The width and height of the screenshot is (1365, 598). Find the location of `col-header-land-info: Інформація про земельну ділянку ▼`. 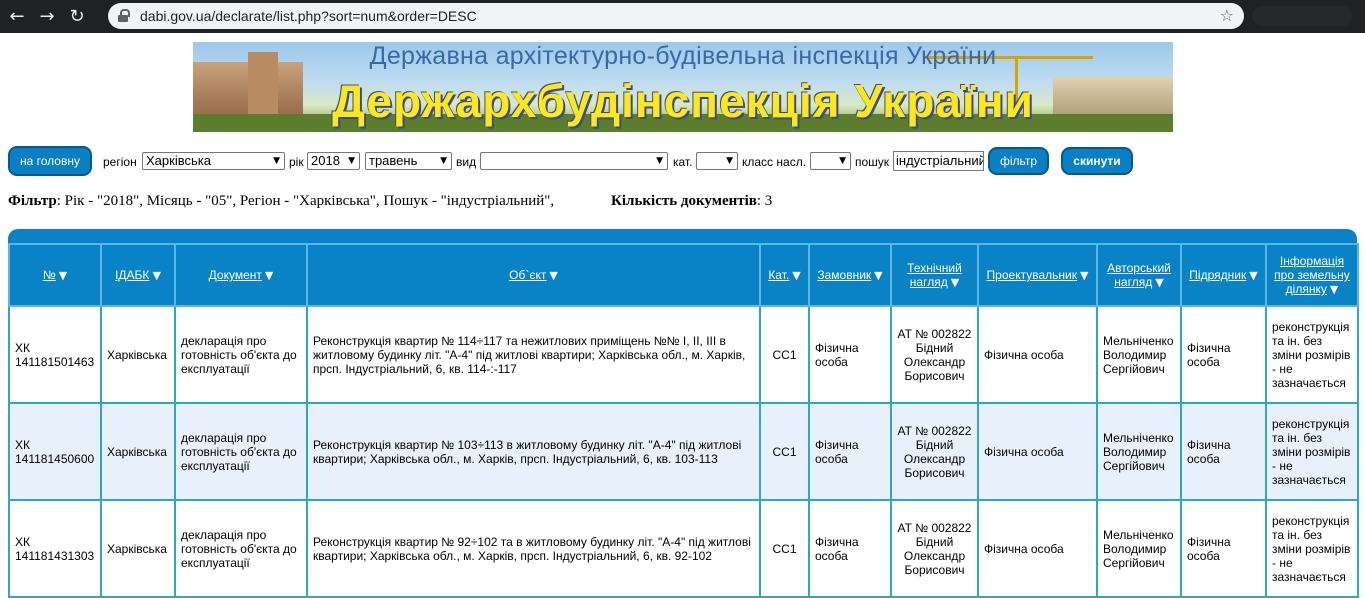

col-header-land-info: Інформація про земельну ділянку ▼ is located at coordinates (1312, 275).